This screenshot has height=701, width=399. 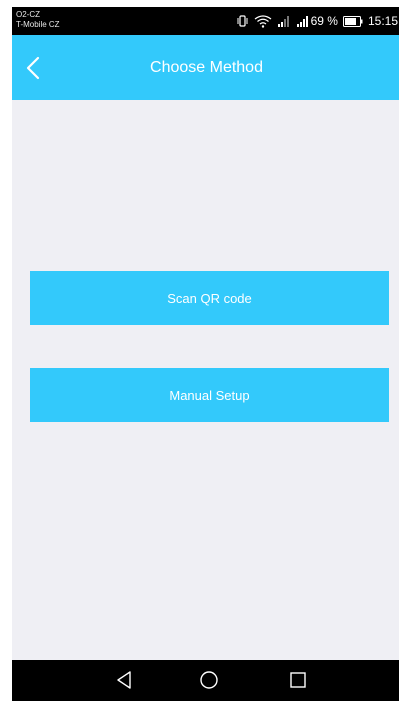 I want to click on battery-icon, so click(x=352, y=21).